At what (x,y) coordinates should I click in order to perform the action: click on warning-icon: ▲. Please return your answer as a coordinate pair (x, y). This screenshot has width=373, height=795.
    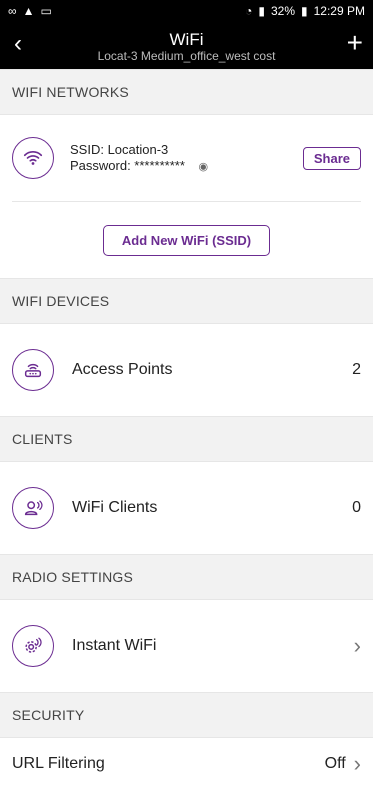
    Looking at the image, I should click on (28, 11).